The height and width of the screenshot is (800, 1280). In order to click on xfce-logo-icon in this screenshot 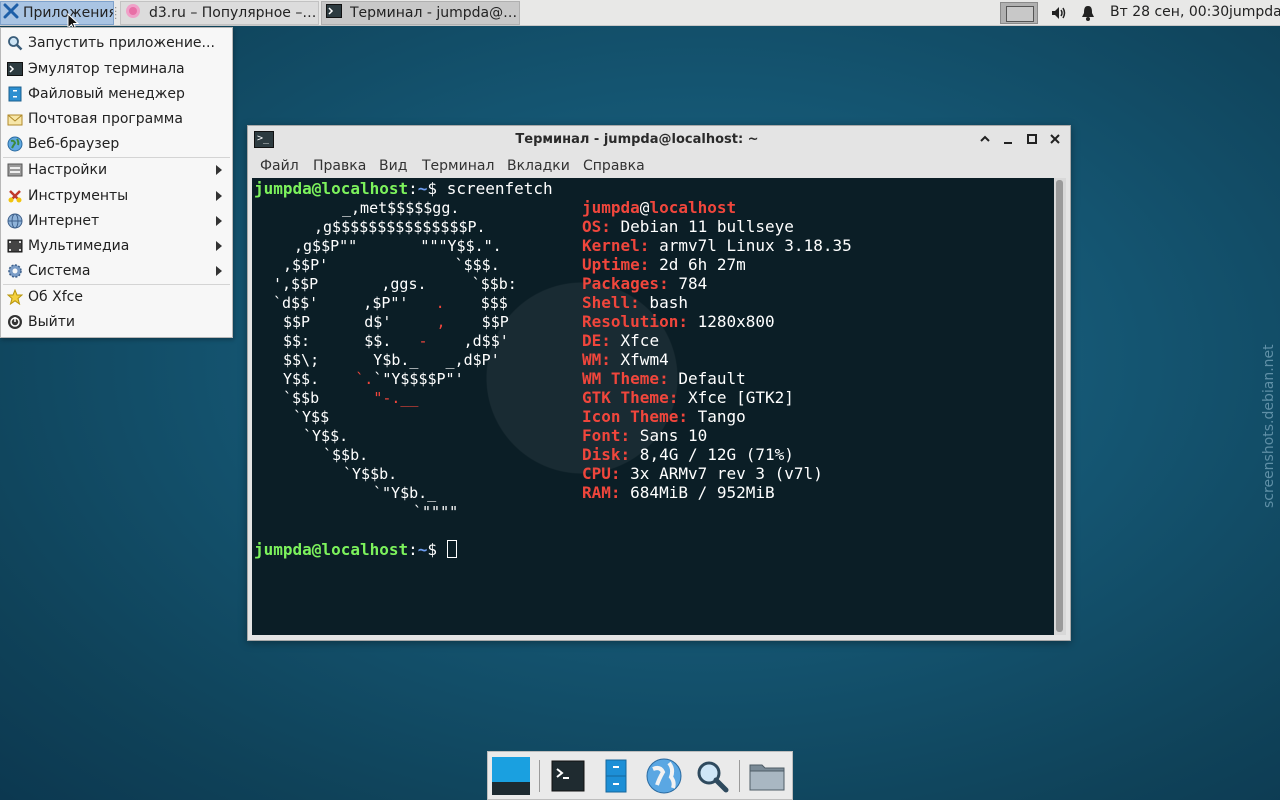, I will do `click(11, 13)`.